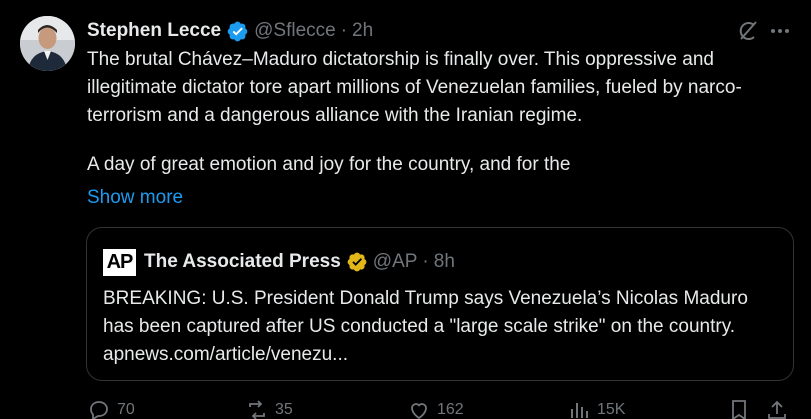 The height and width of the screenshot is (419, 811). I want to click on share-icon, so click(777, 409).